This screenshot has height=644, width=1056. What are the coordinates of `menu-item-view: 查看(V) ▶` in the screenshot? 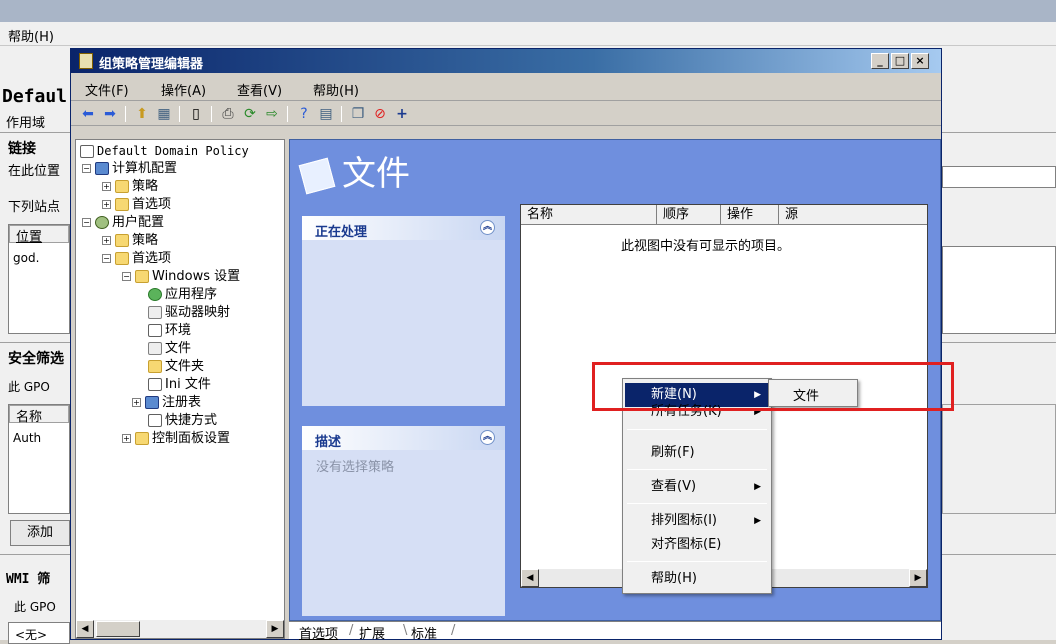 It's located at (697, 487).